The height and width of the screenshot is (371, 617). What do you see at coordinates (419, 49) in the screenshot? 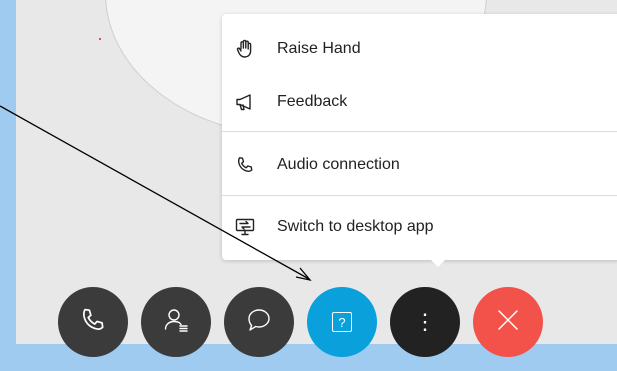
I see `menu-item-raise-hand: Raise Hand` at bounding box center [419, 49].